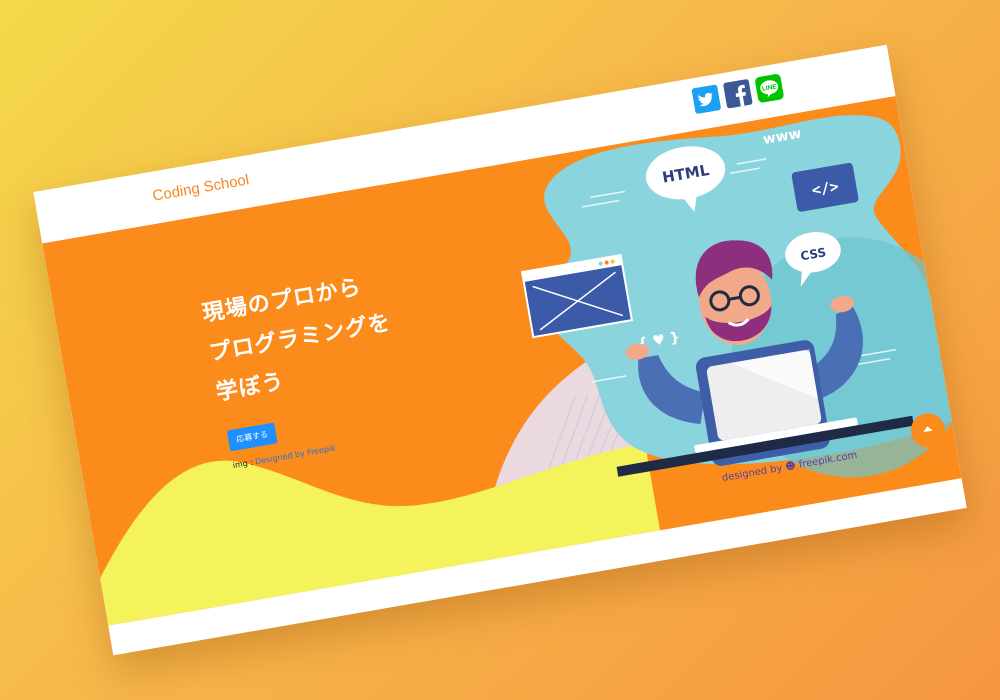 The width and height of the screenshot is (1000, 700). I want to click on chevron-up-icon, so click(928, 429).